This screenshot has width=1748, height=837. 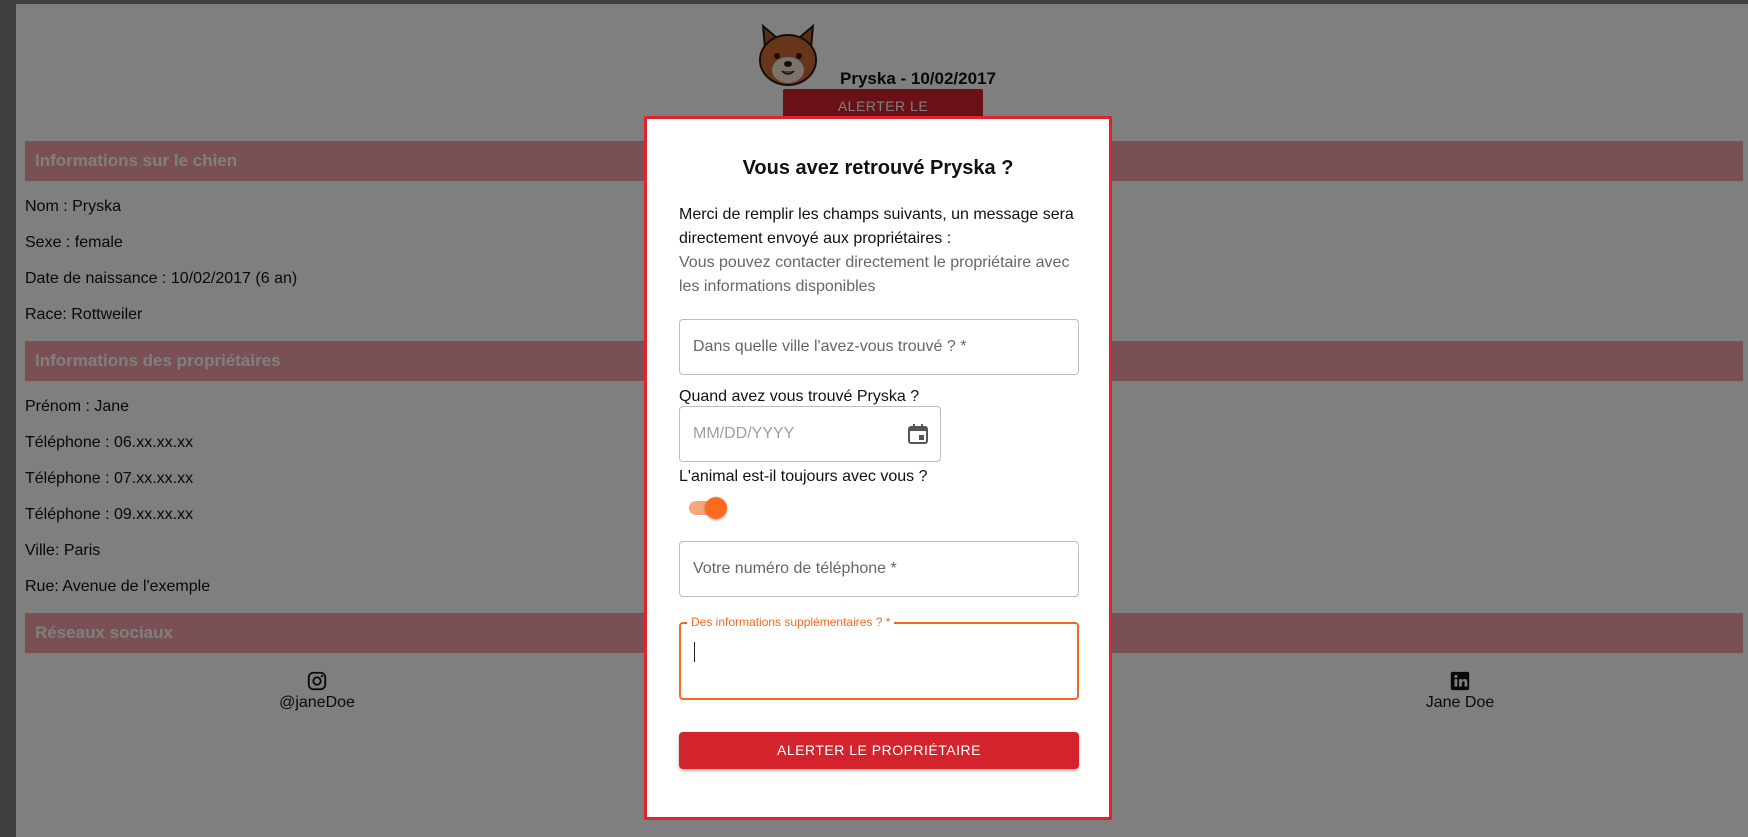 What do you see at coordinates (879, 347) in the screenshot?
I see `city-input: Dans quelle ville l'avez-vous trouvé ? *` at bounding box center [879, 347].